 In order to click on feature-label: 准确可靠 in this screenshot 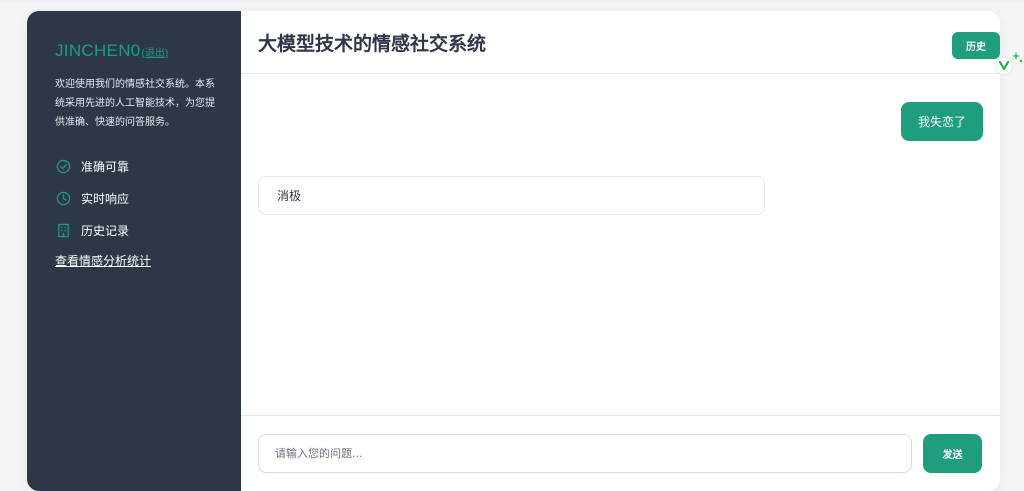, I will do `click(105, 166)`.